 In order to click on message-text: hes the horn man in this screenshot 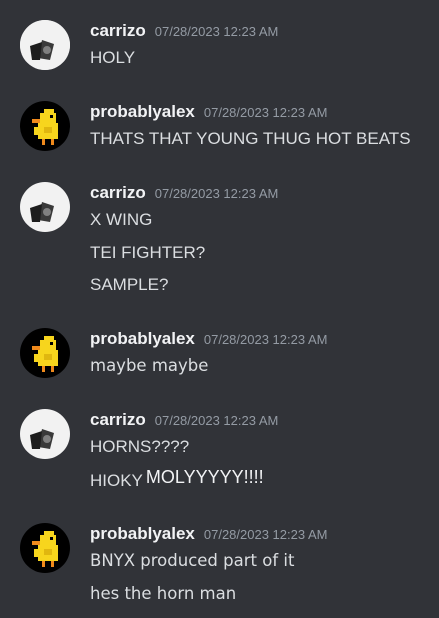, I will do `click(163, 593)`.